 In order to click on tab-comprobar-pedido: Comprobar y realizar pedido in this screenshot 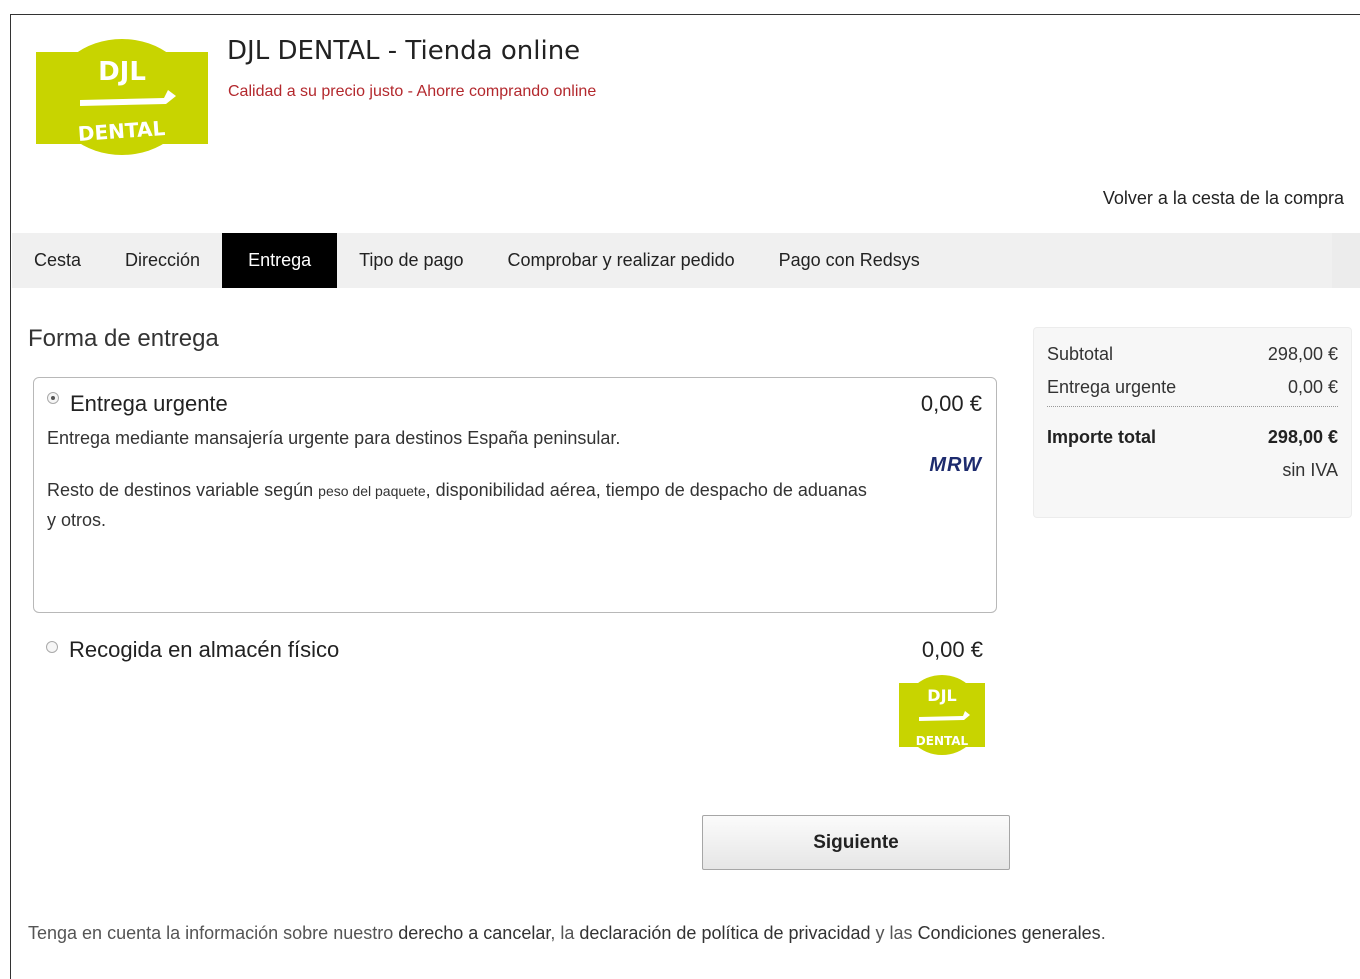, I will do `click(621, 260)`.